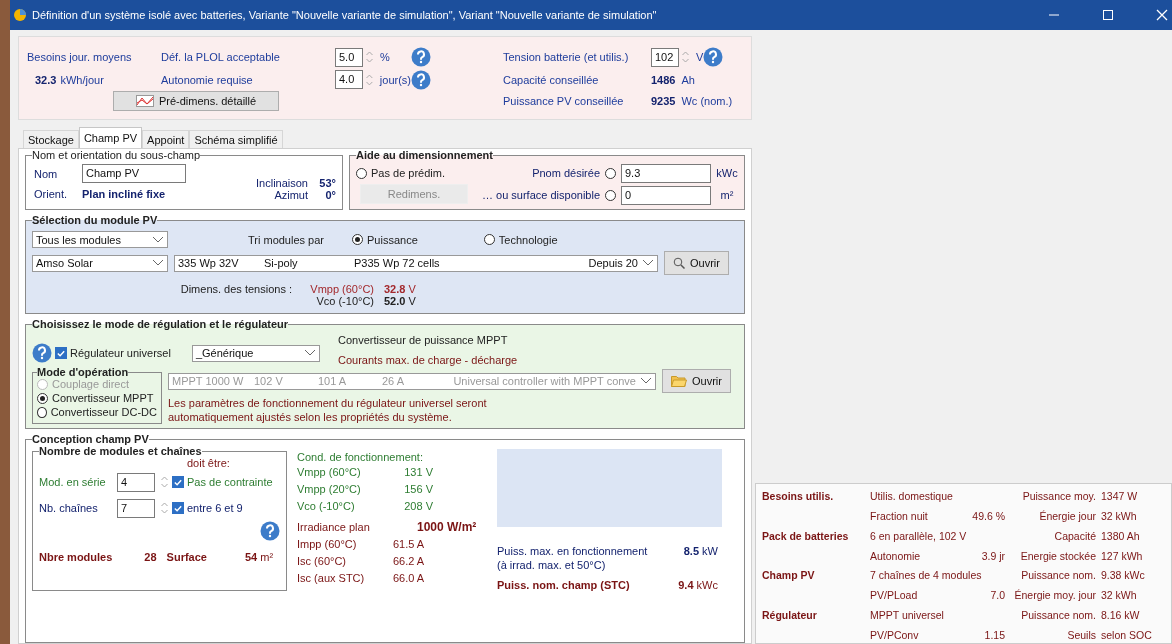  Describe the element at coordinates (1058, 575) in the screenshot. I see `summary-label: Puissance nom.` at that location.